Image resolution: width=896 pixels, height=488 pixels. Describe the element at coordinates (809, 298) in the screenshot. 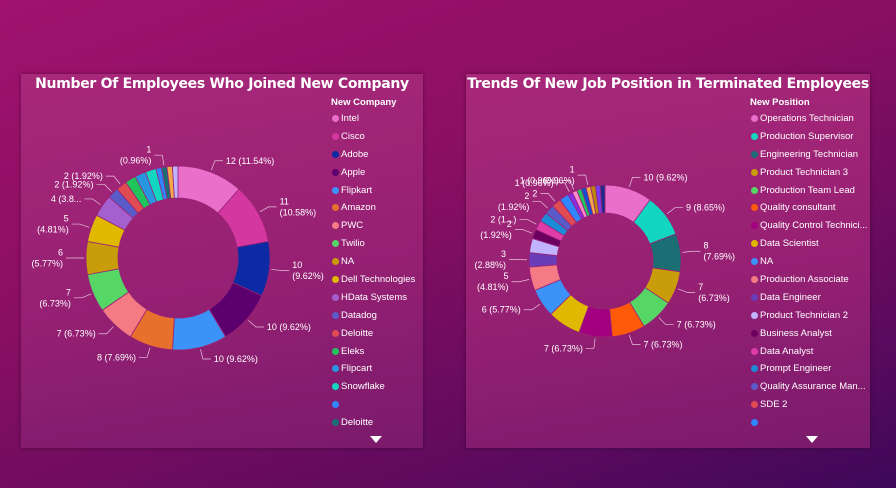

I see `legend-item: Data Engineer` at that location.